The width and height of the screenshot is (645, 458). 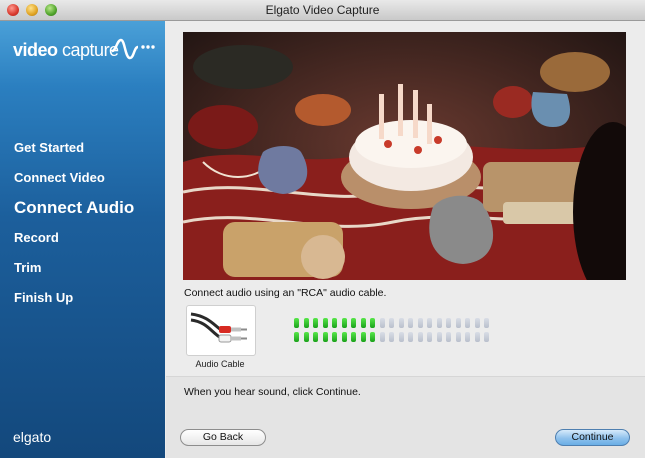 What do you see at coordinates (74, 213) in the screenshot?
I see `nav-connect-audio: Connect Audio` at bounding box center [74, 213].